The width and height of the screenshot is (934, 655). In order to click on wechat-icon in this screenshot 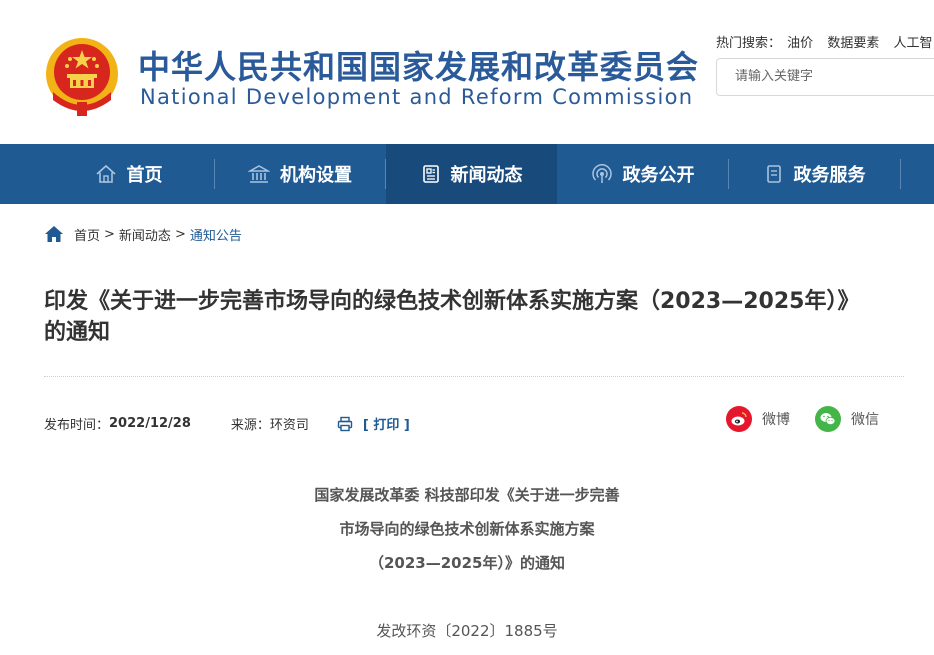, I will do `click(828, 419)`.